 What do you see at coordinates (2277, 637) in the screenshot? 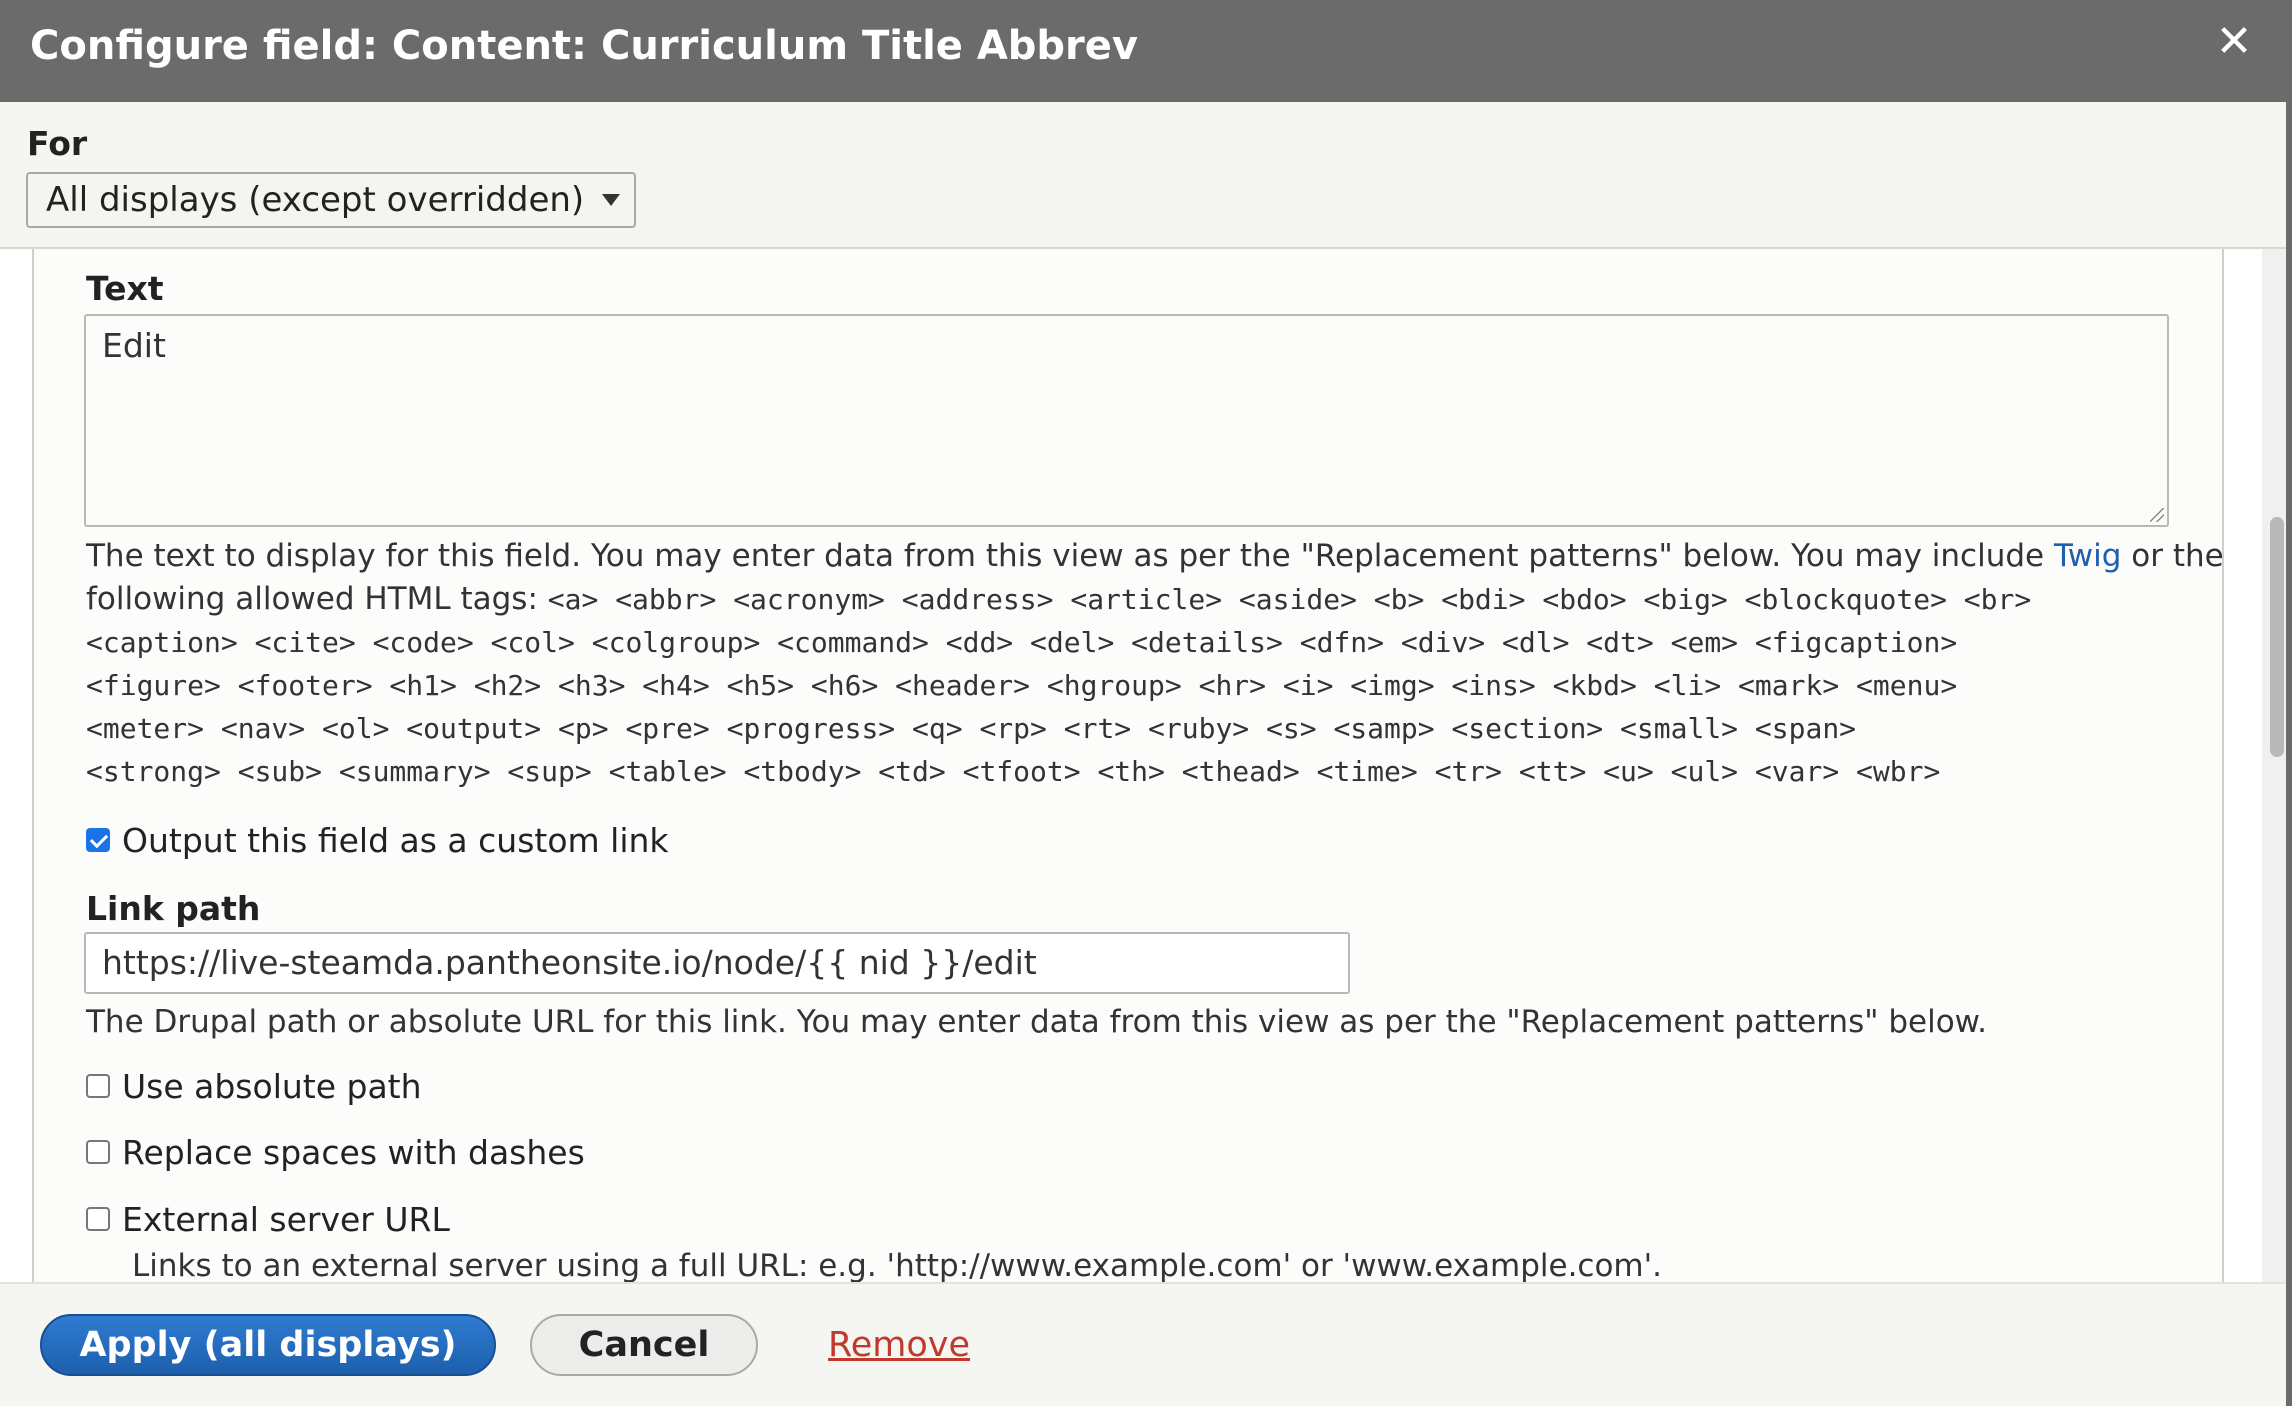
I see `scrollbar-thumb` at bounding box center [2277, 637].